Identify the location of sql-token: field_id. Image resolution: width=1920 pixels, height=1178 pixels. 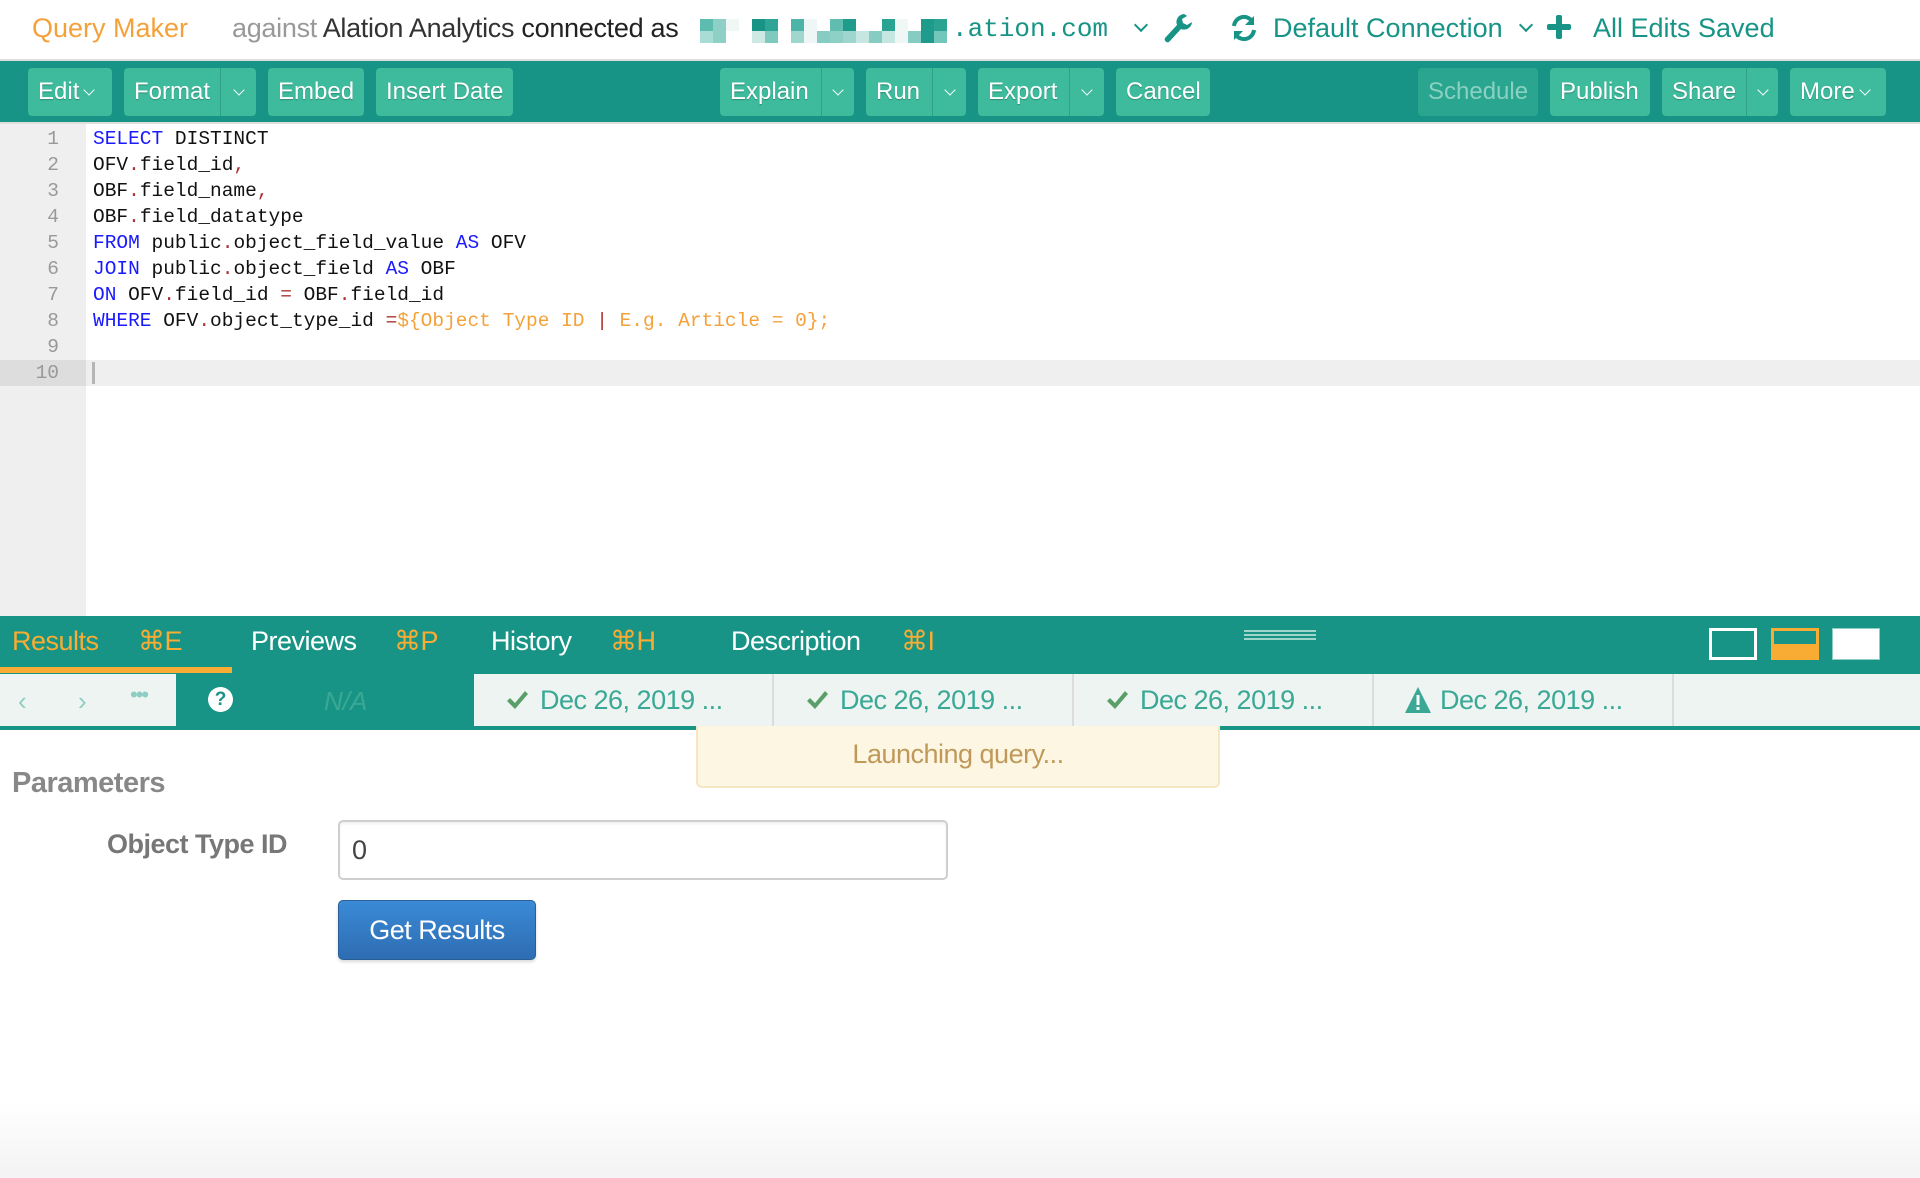
(227, 295).